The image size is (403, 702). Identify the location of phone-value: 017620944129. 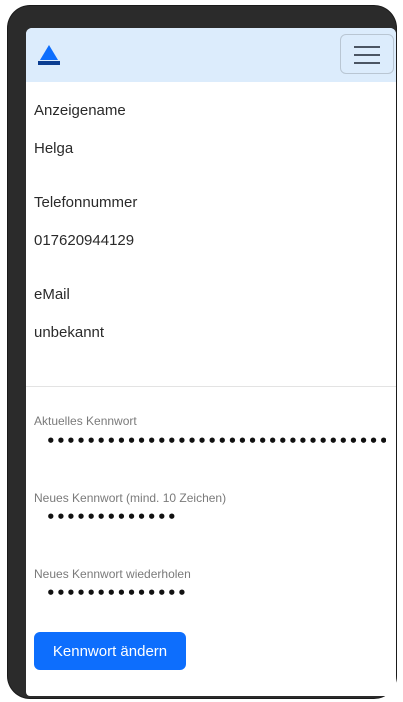
(84, 240).